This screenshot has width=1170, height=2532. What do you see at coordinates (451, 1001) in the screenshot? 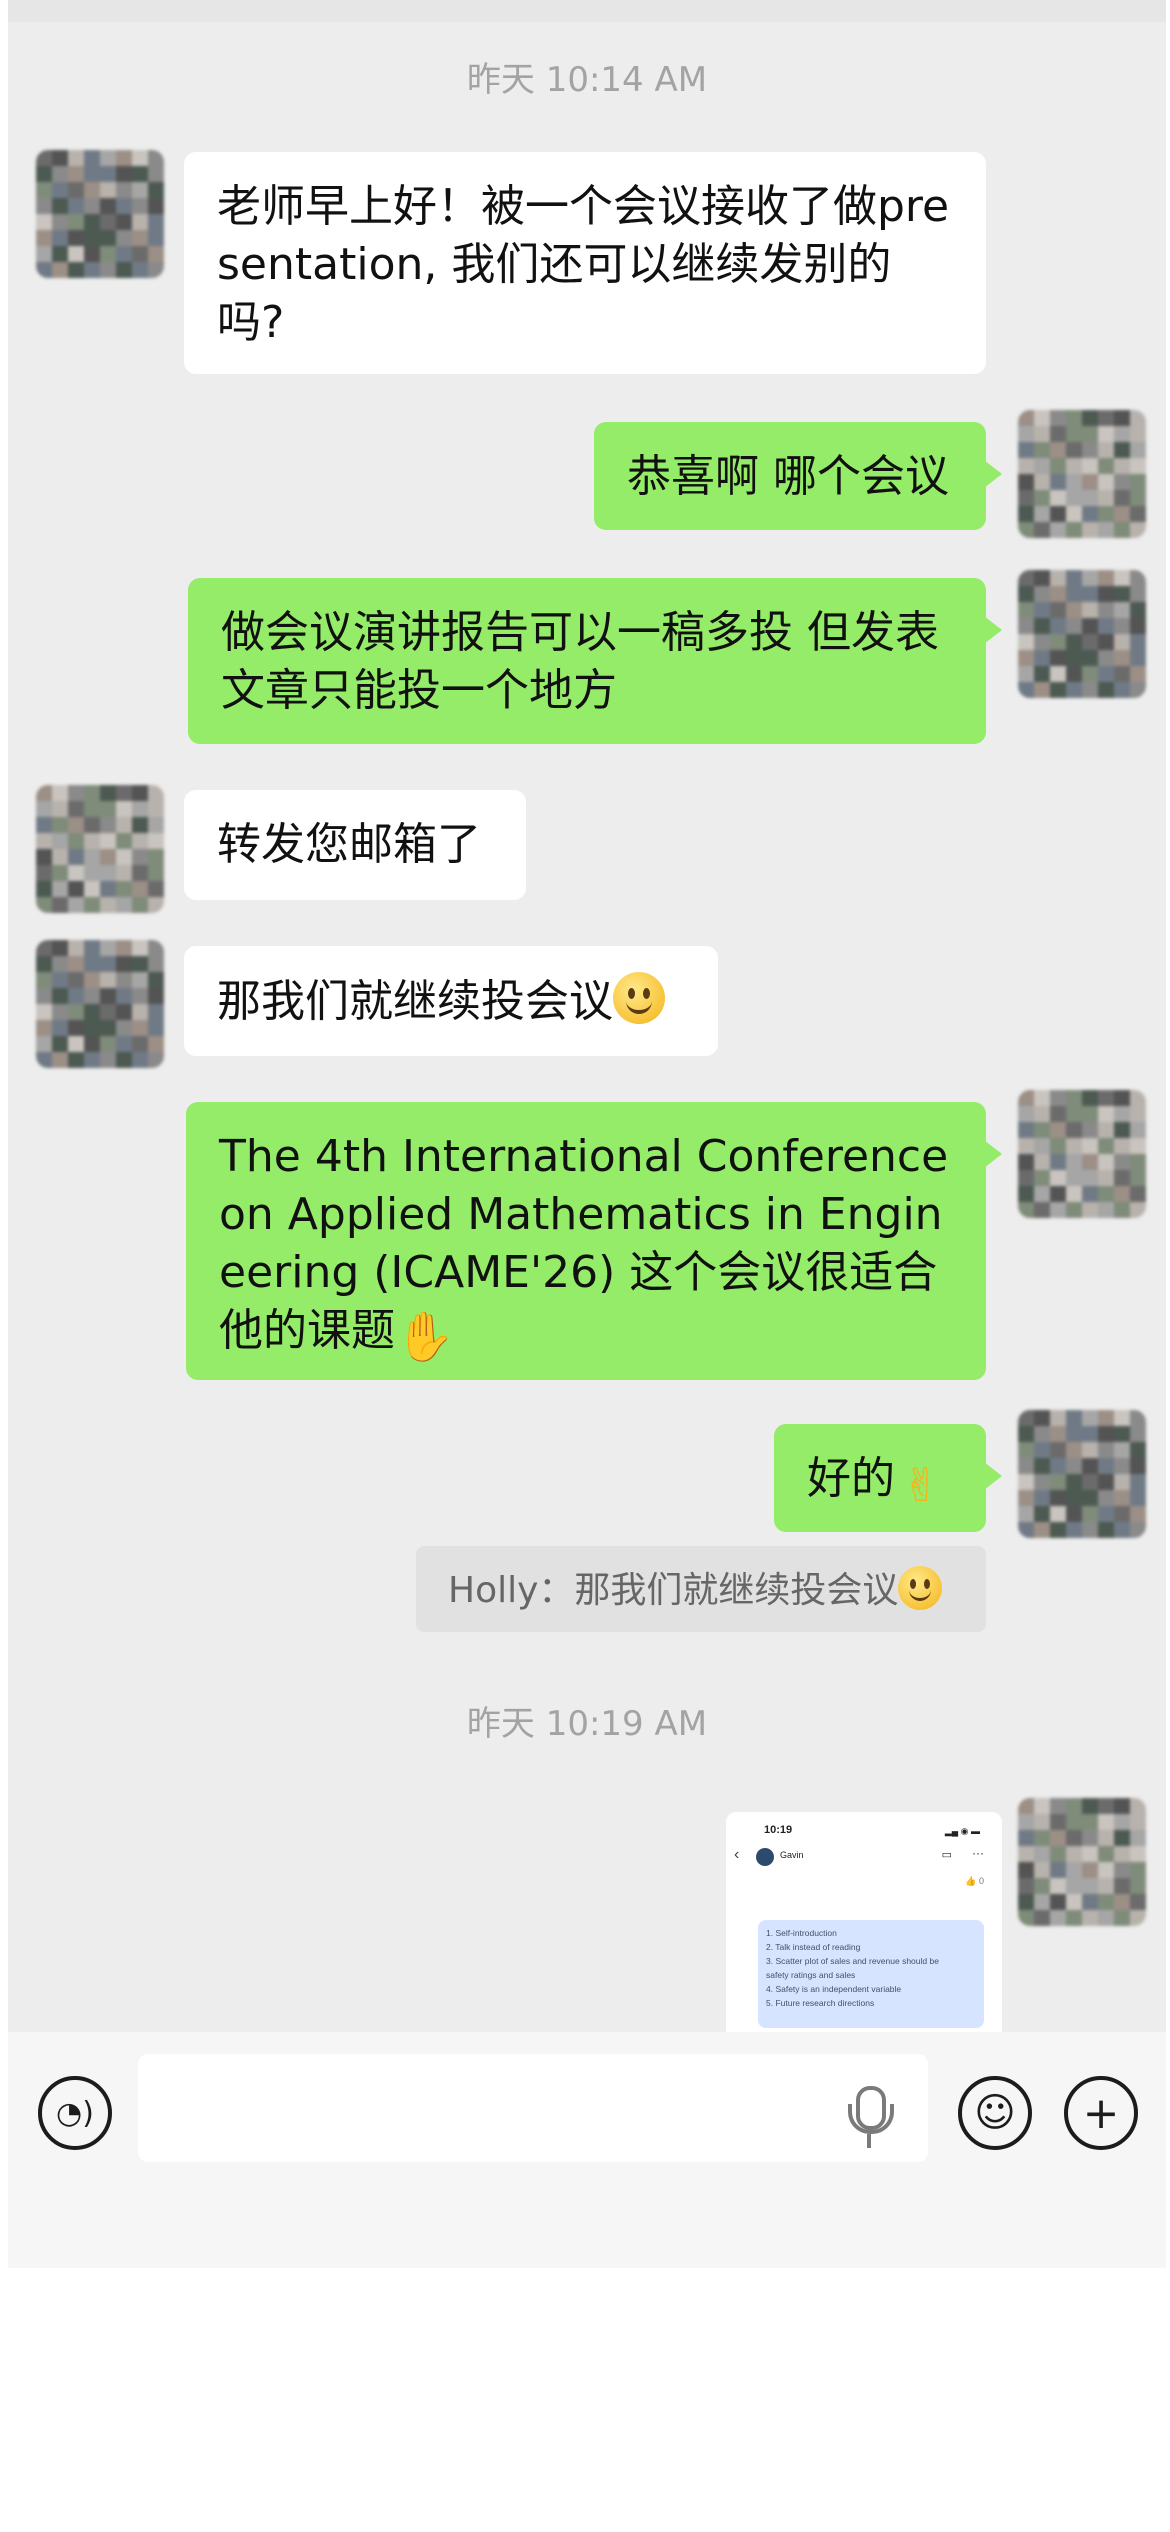
I see `message-bubble-incoming: 那我们就继续投会议` at bounding box center [451, 1001].